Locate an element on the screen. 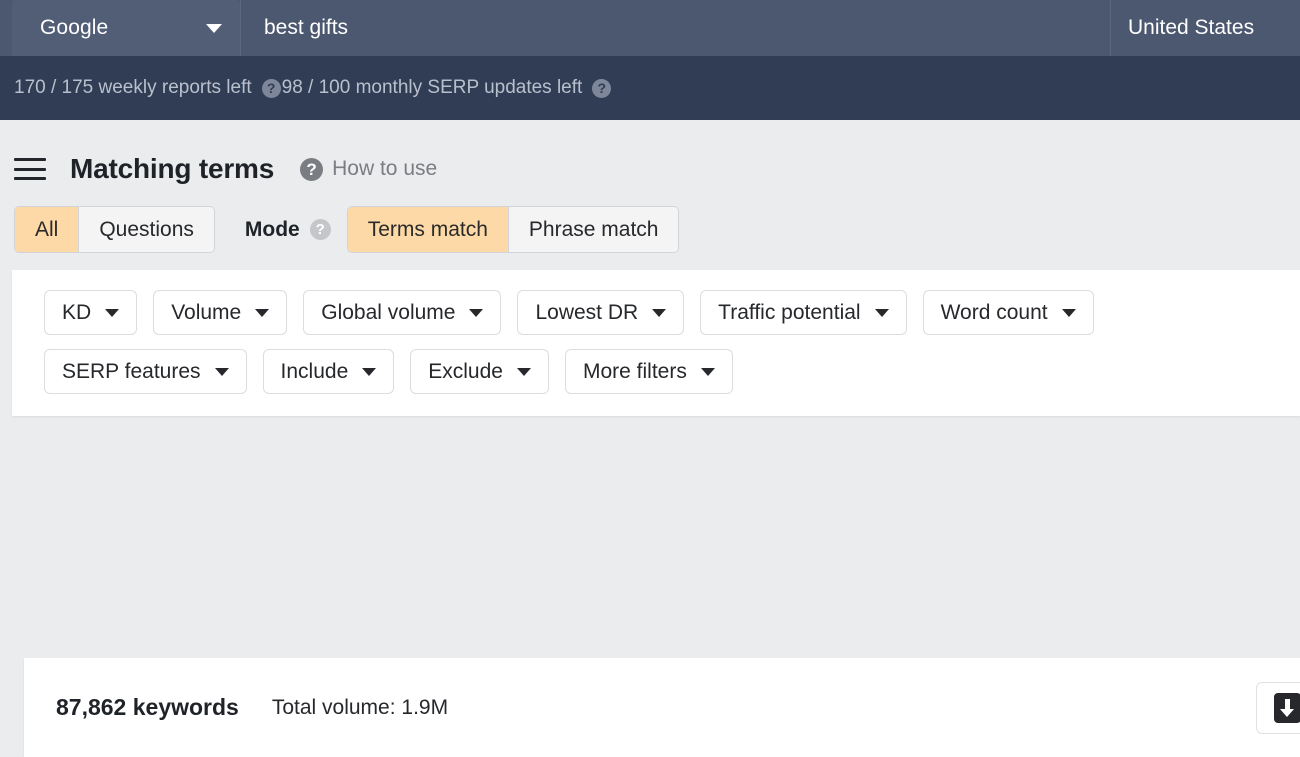 The image size is (1300, 757). filter-kd: KD is located at coordinates (90, 312).